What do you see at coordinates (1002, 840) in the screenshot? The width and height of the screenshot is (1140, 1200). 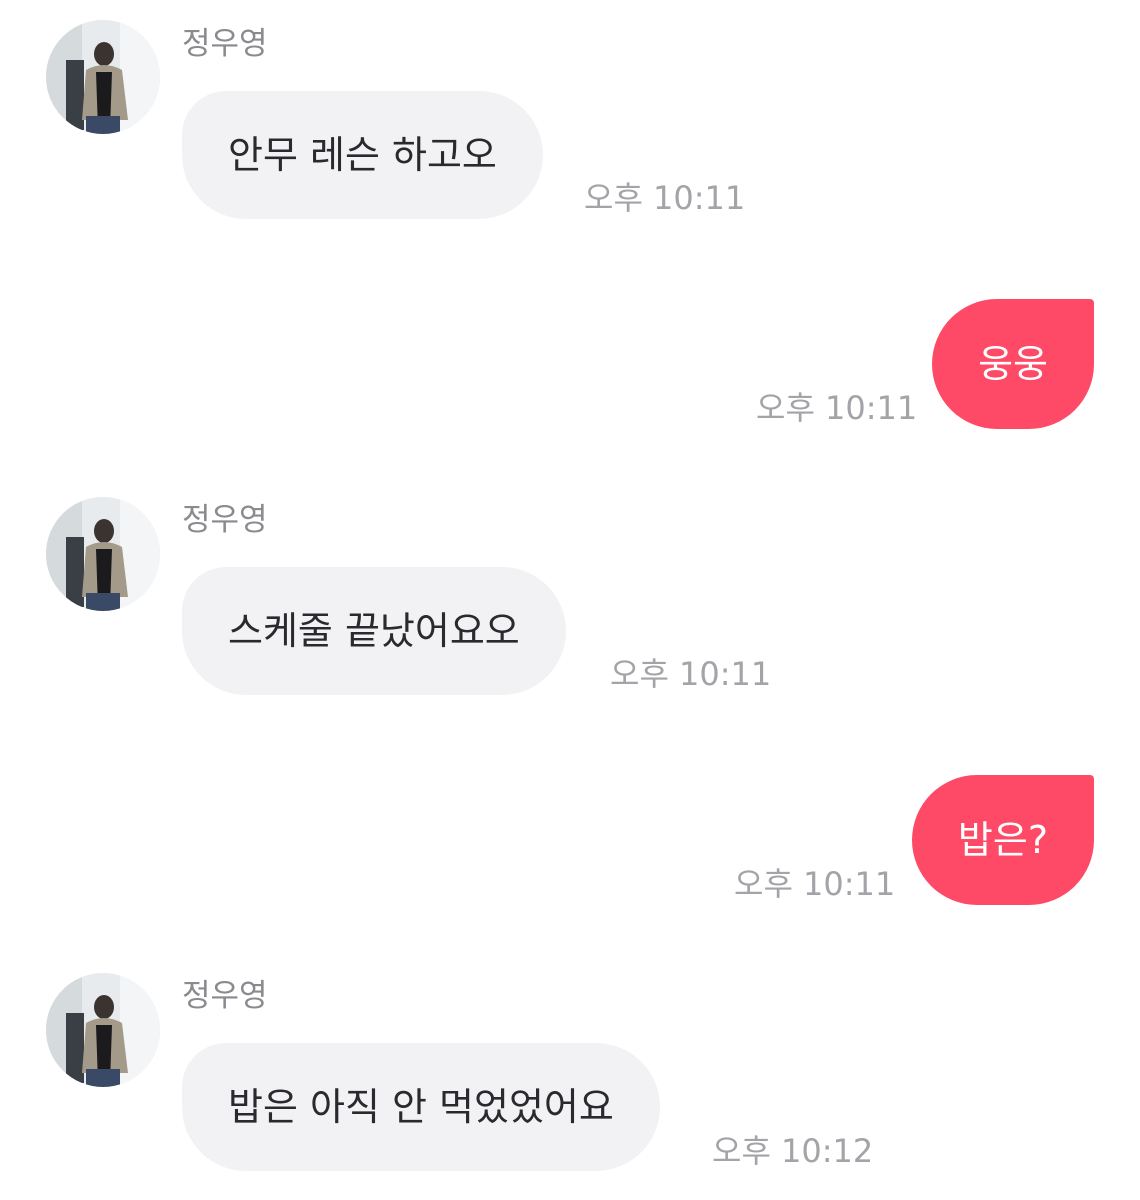 I see `message-bubble: 밥은?` at bounding box center [1002, 840].